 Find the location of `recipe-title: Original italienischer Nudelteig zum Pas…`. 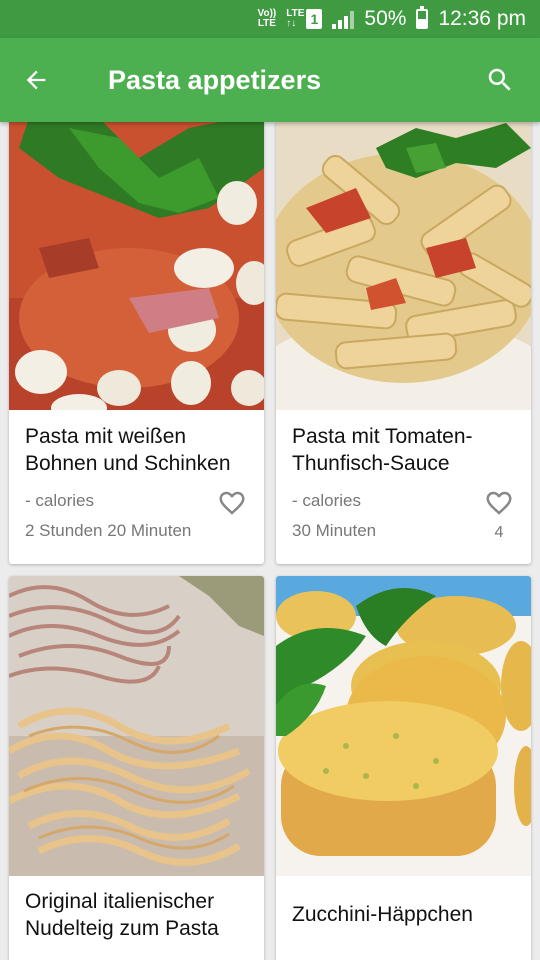

recipe-title: Original italienischer Nudelteig zum Pas… is located at coordinates (122, 915).